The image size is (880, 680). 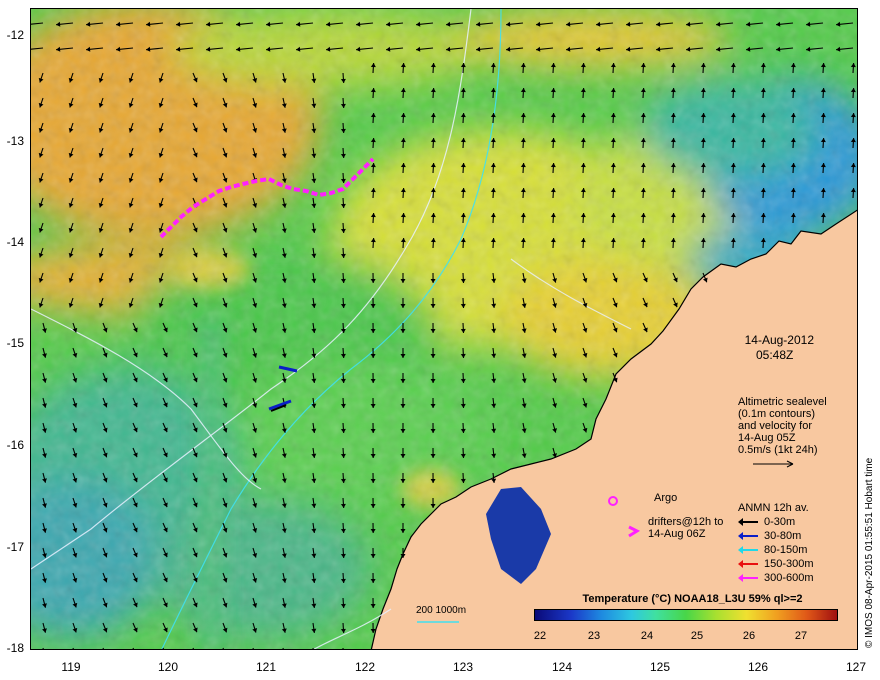 I want to click on lon-tick: 119, so click(x=71, y=667).